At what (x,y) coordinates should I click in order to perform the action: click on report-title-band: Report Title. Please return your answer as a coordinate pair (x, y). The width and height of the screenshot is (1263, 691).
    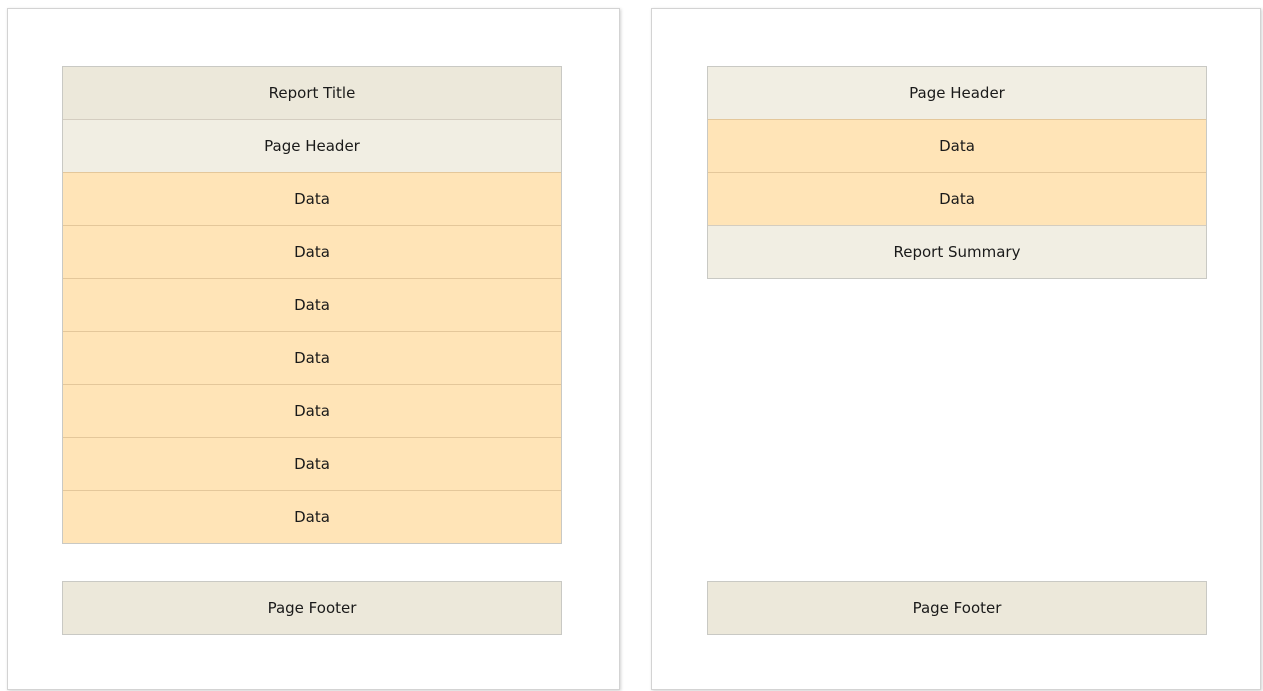
    Looking at the image, I should click on (312, 93).